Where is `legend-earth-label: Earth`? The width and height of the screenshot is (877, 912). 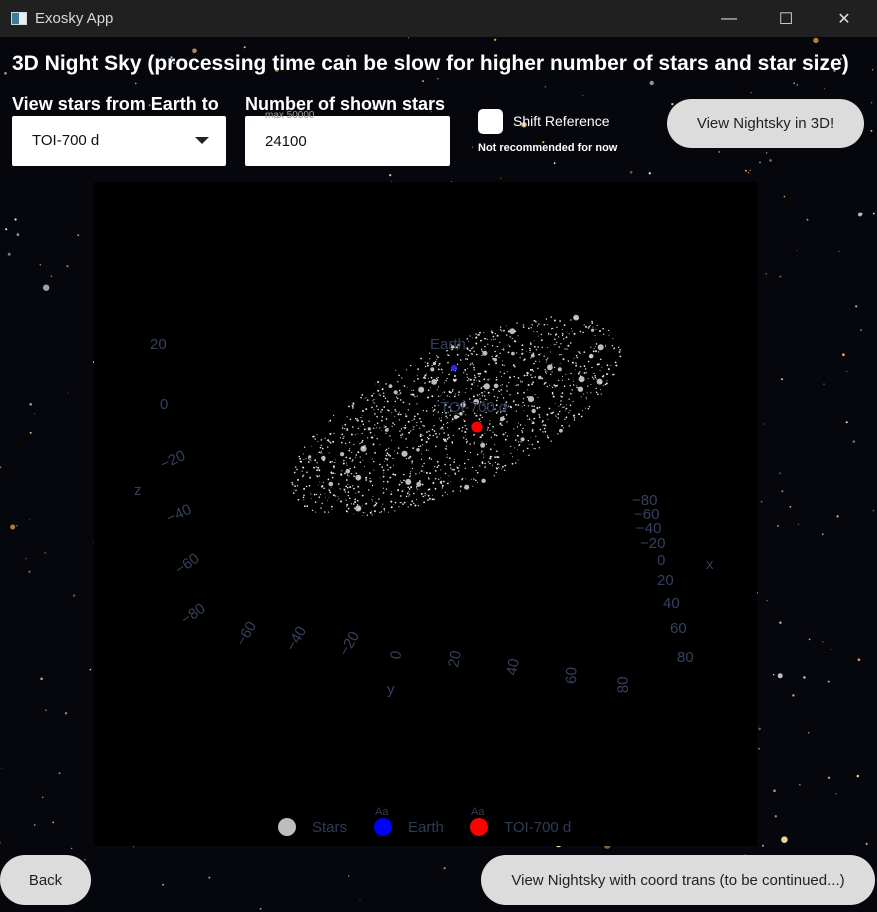 legend-earth-label: Earth is located at coordinates (426, 827).